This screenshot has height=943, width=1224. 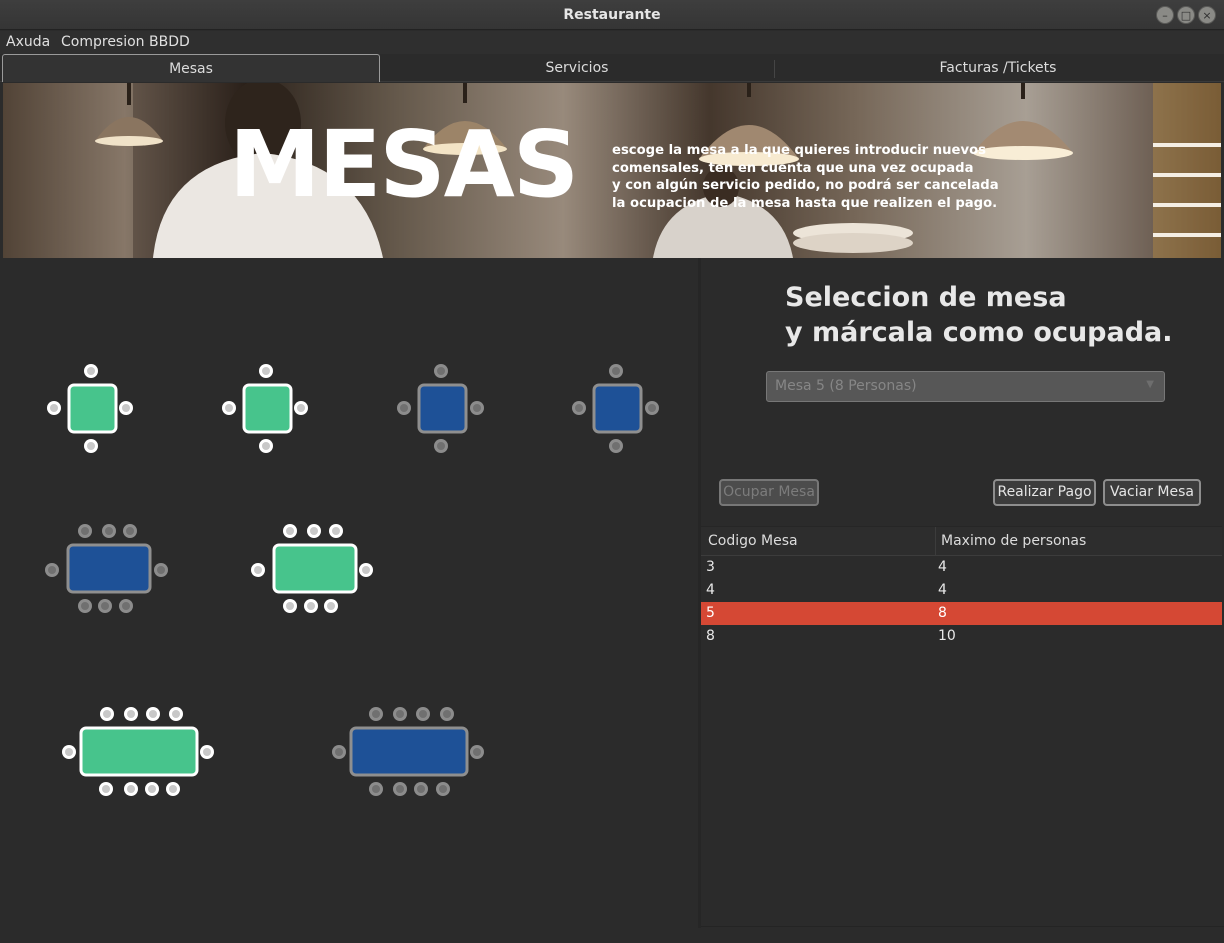 I want to click on tab-servicios: Servicios, so click(x=577, y=68).